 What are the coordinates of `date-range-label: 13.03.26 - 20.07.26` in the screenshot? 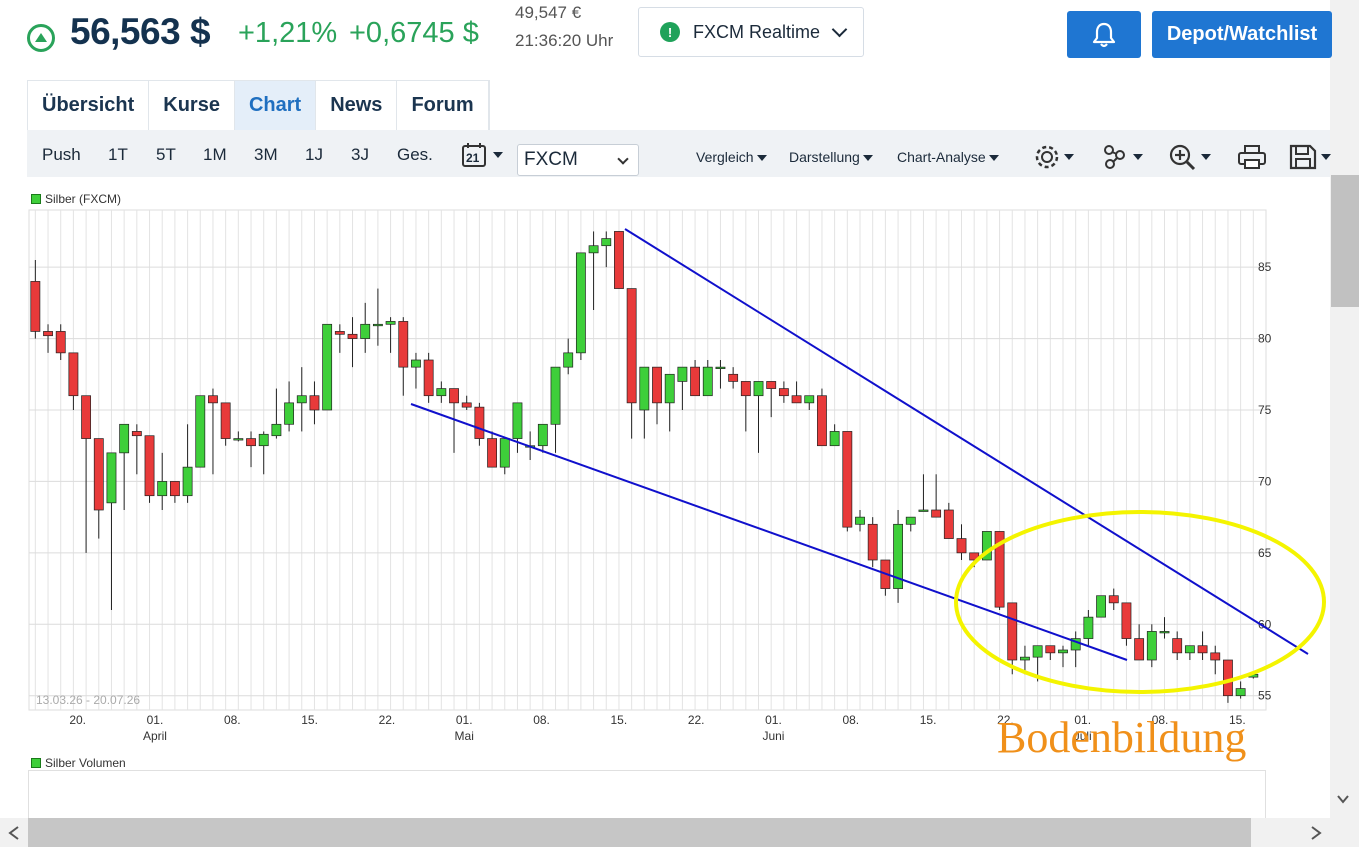 It's located at (88, 700).